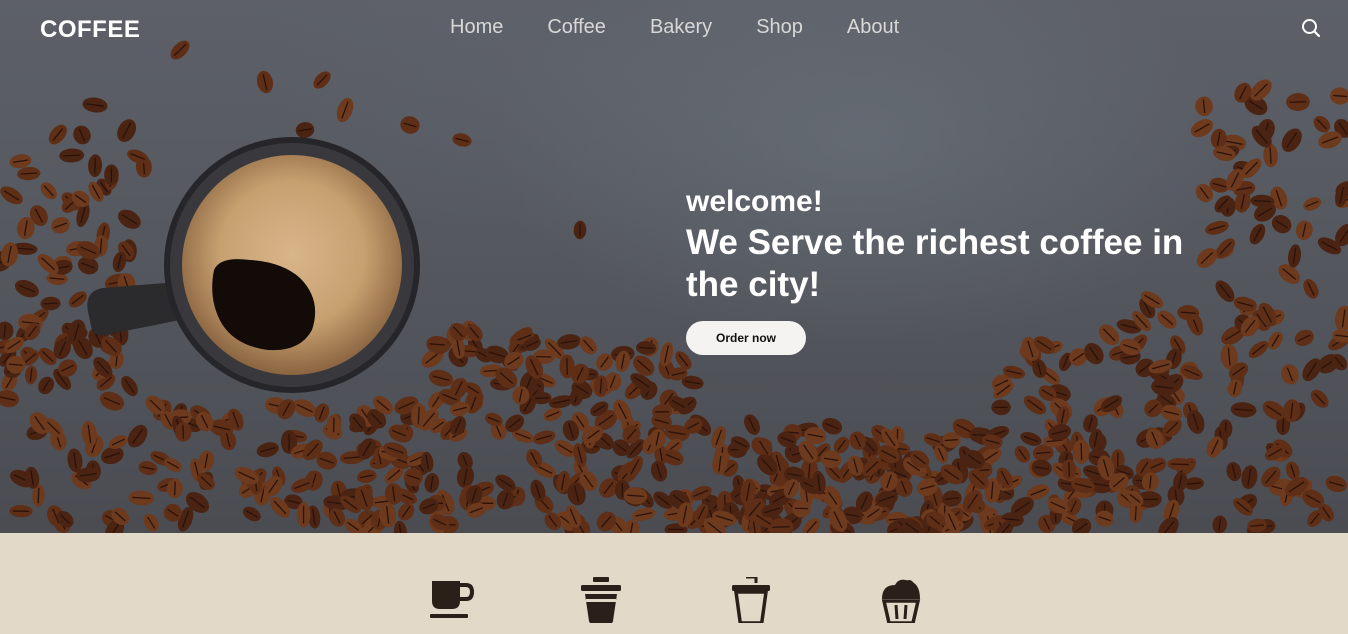  I want to click on nav-item-home: Home, so click(476, 27).